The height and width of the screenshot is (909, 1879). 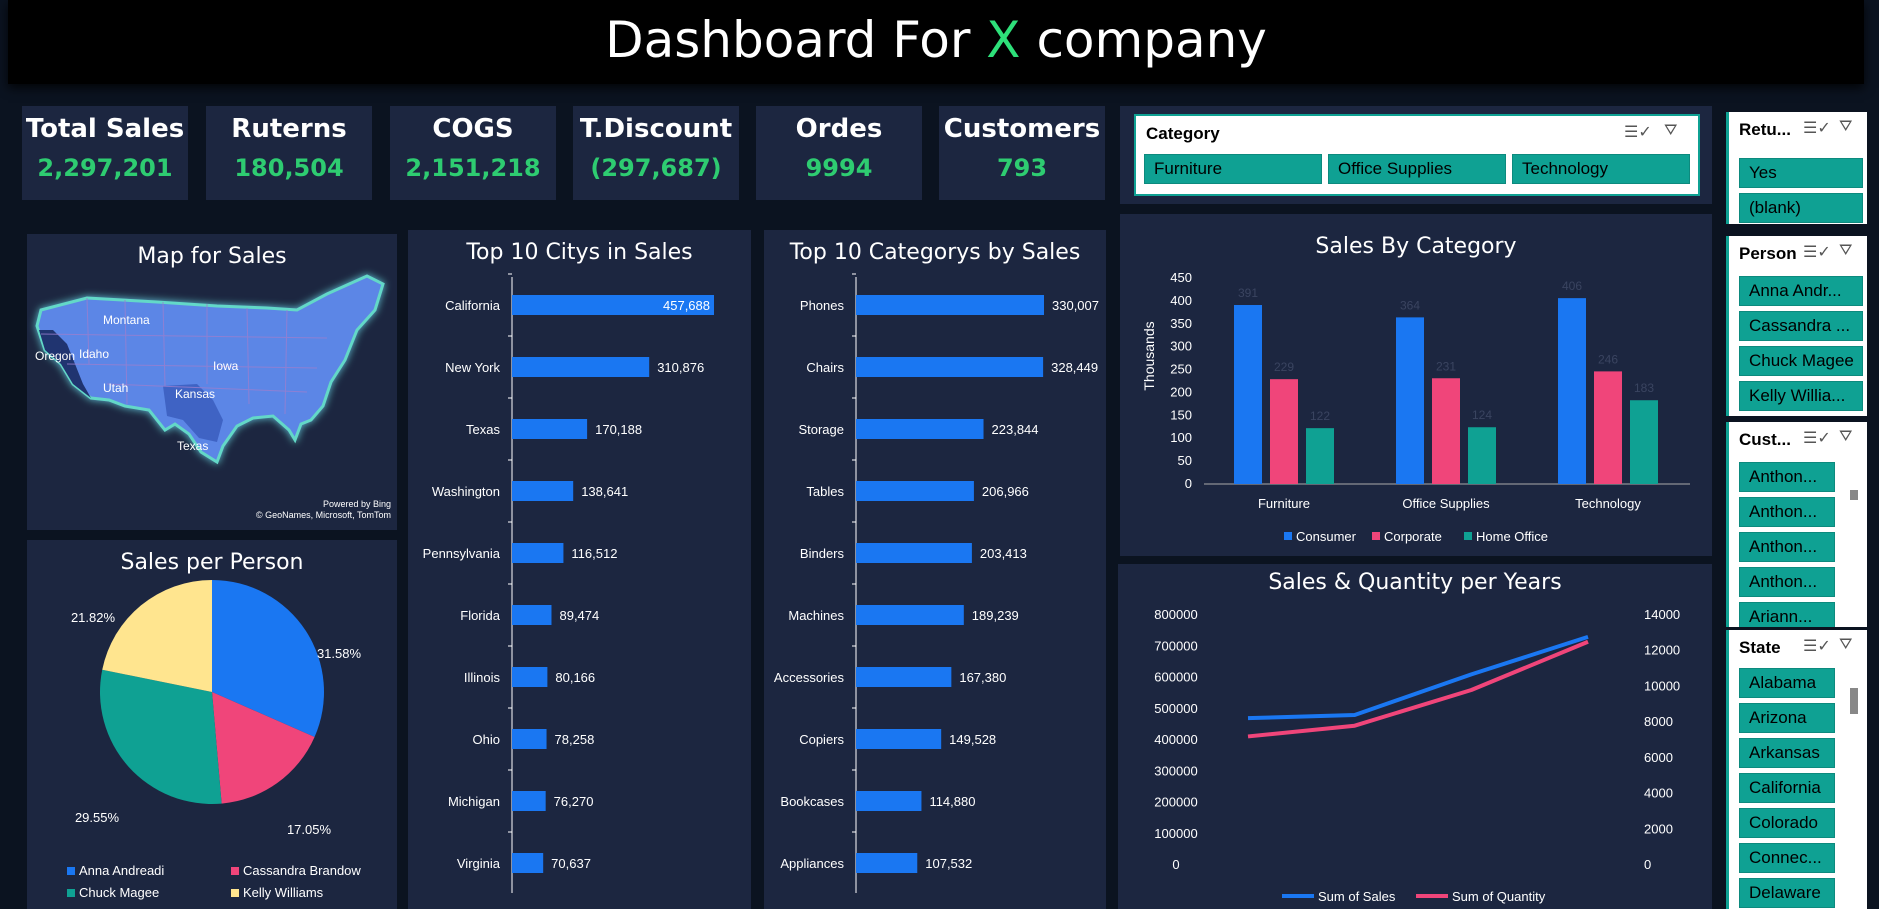 What do you see at coordinates (462, 553) in the screenshot?
I see `bar-category-label: Pennsylvania` at bounding box center [462, 553].